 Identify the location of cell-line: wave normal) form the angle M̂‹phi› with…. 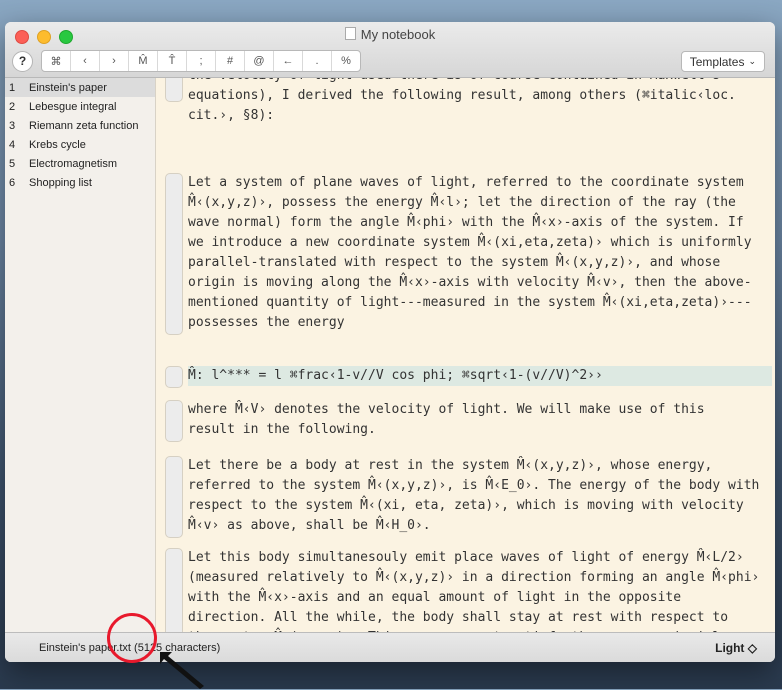
(466, 222).